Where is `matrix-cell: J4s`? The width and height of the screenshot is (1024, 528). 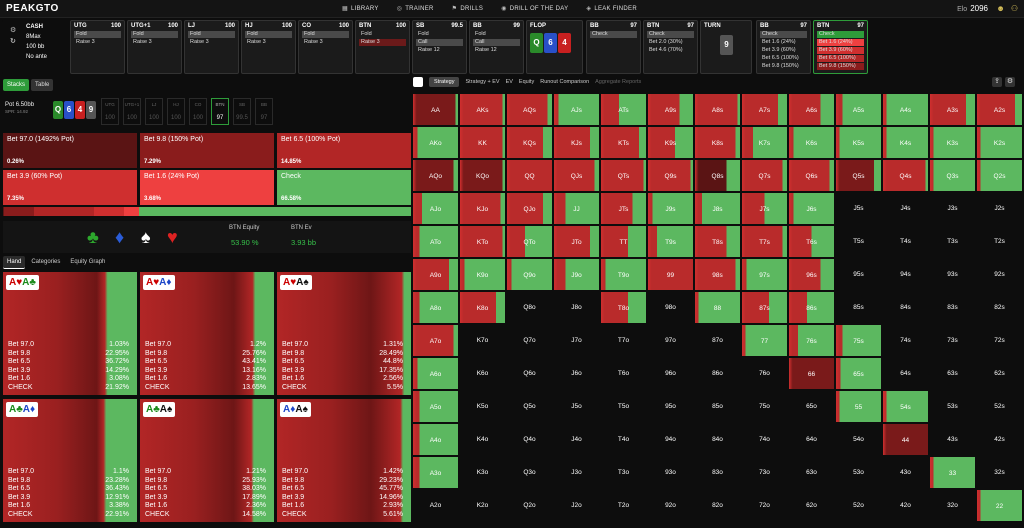
matrix-cell: J4s is located at coordinates (905, 208).